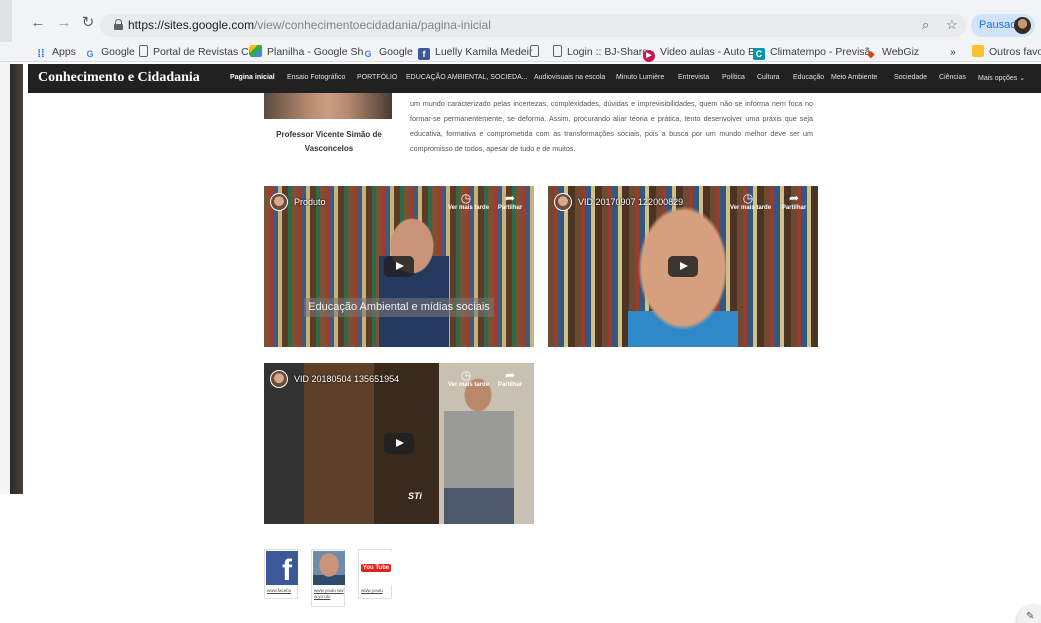 The image size is (1041, 623). Describe the element at coordinates (925, 25) in the screenshot. I see `zoom-icon: ⌕` at that location.